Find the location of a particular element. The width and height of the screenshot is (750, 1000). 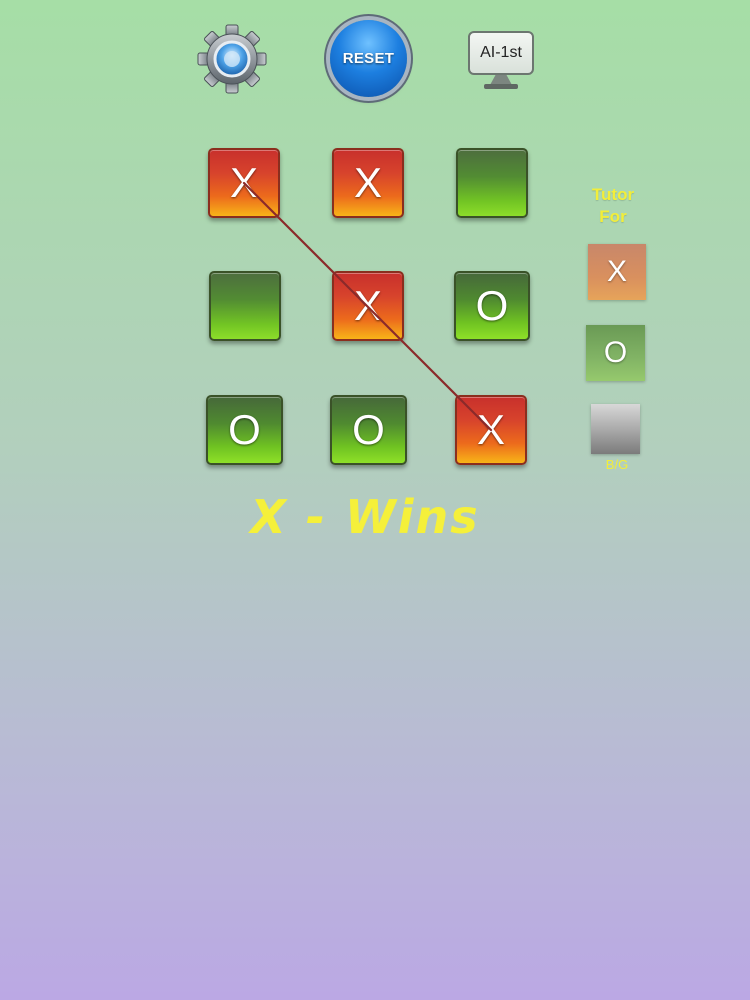

board-cell-9: X is located at coordinates (491, 430).